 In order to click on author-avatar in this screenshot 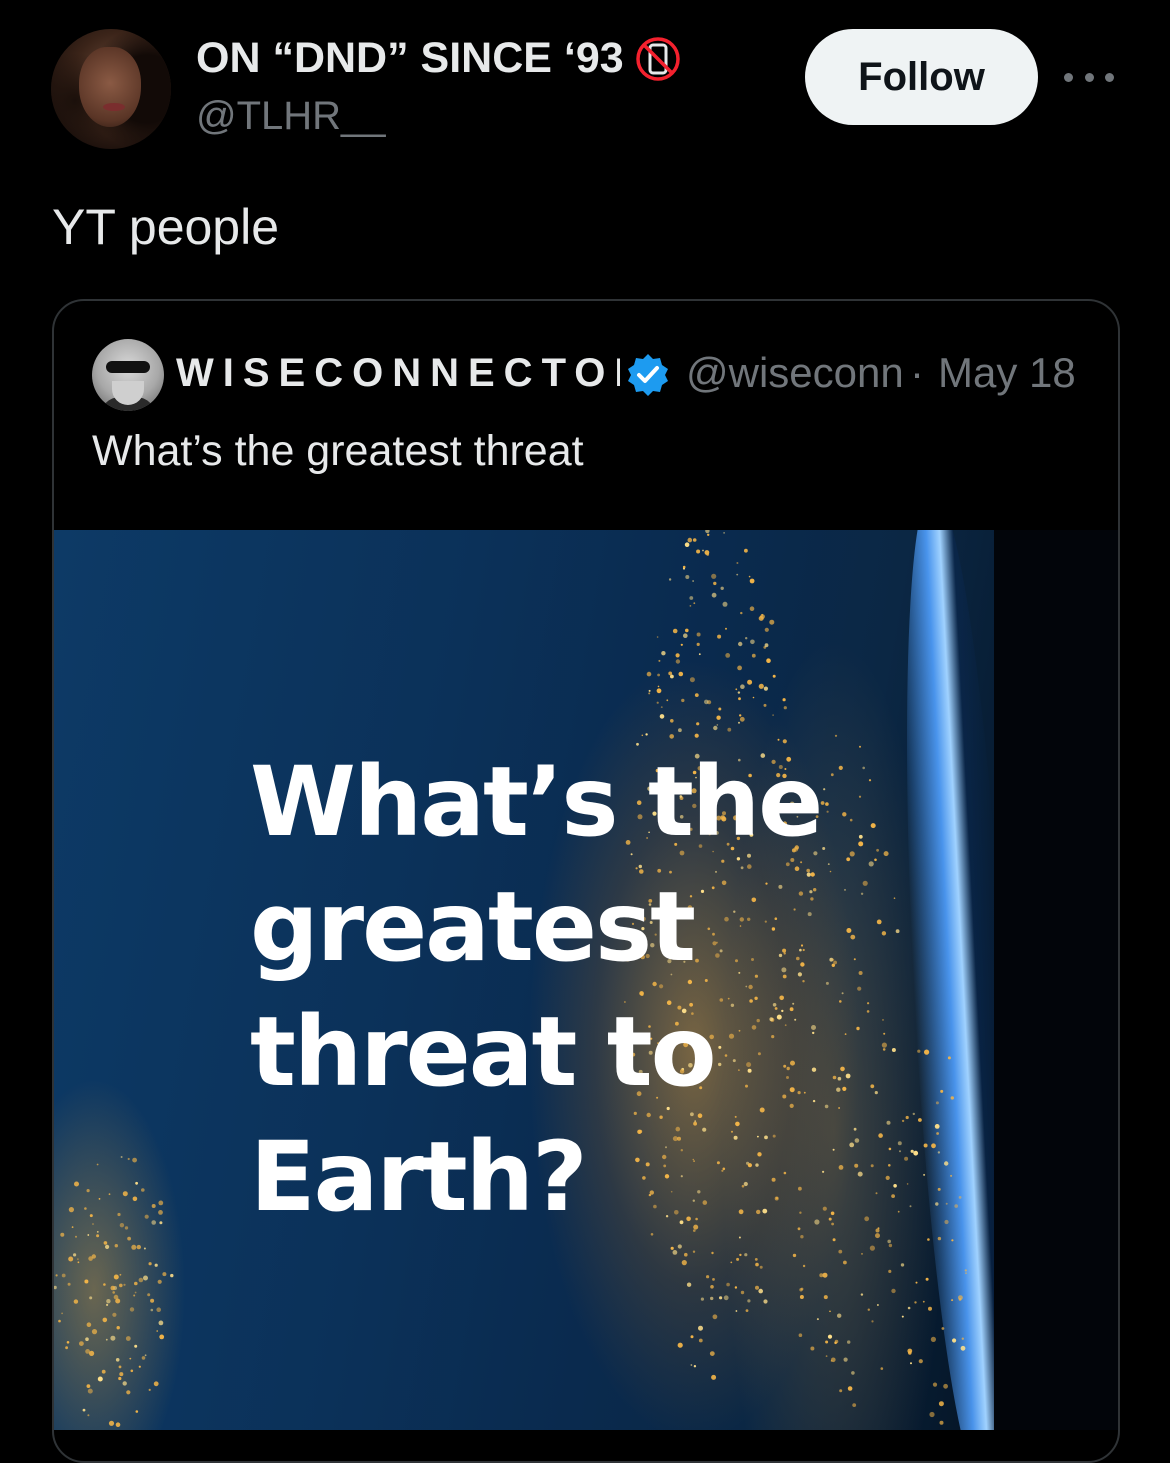, I will do `click(111, 89)`.